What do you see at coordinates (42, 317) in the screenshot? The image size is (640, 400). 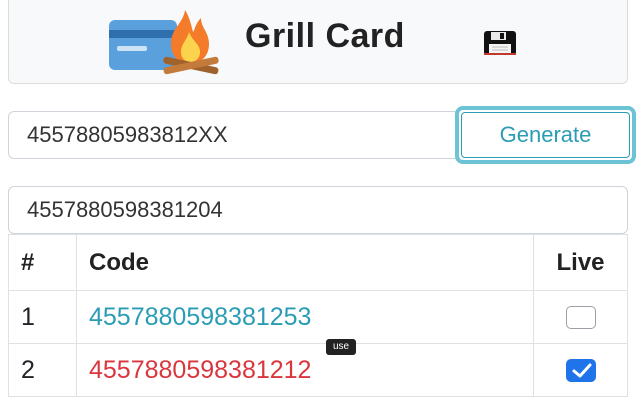 I see `row-number: 1` at bounding box center [42, 317].